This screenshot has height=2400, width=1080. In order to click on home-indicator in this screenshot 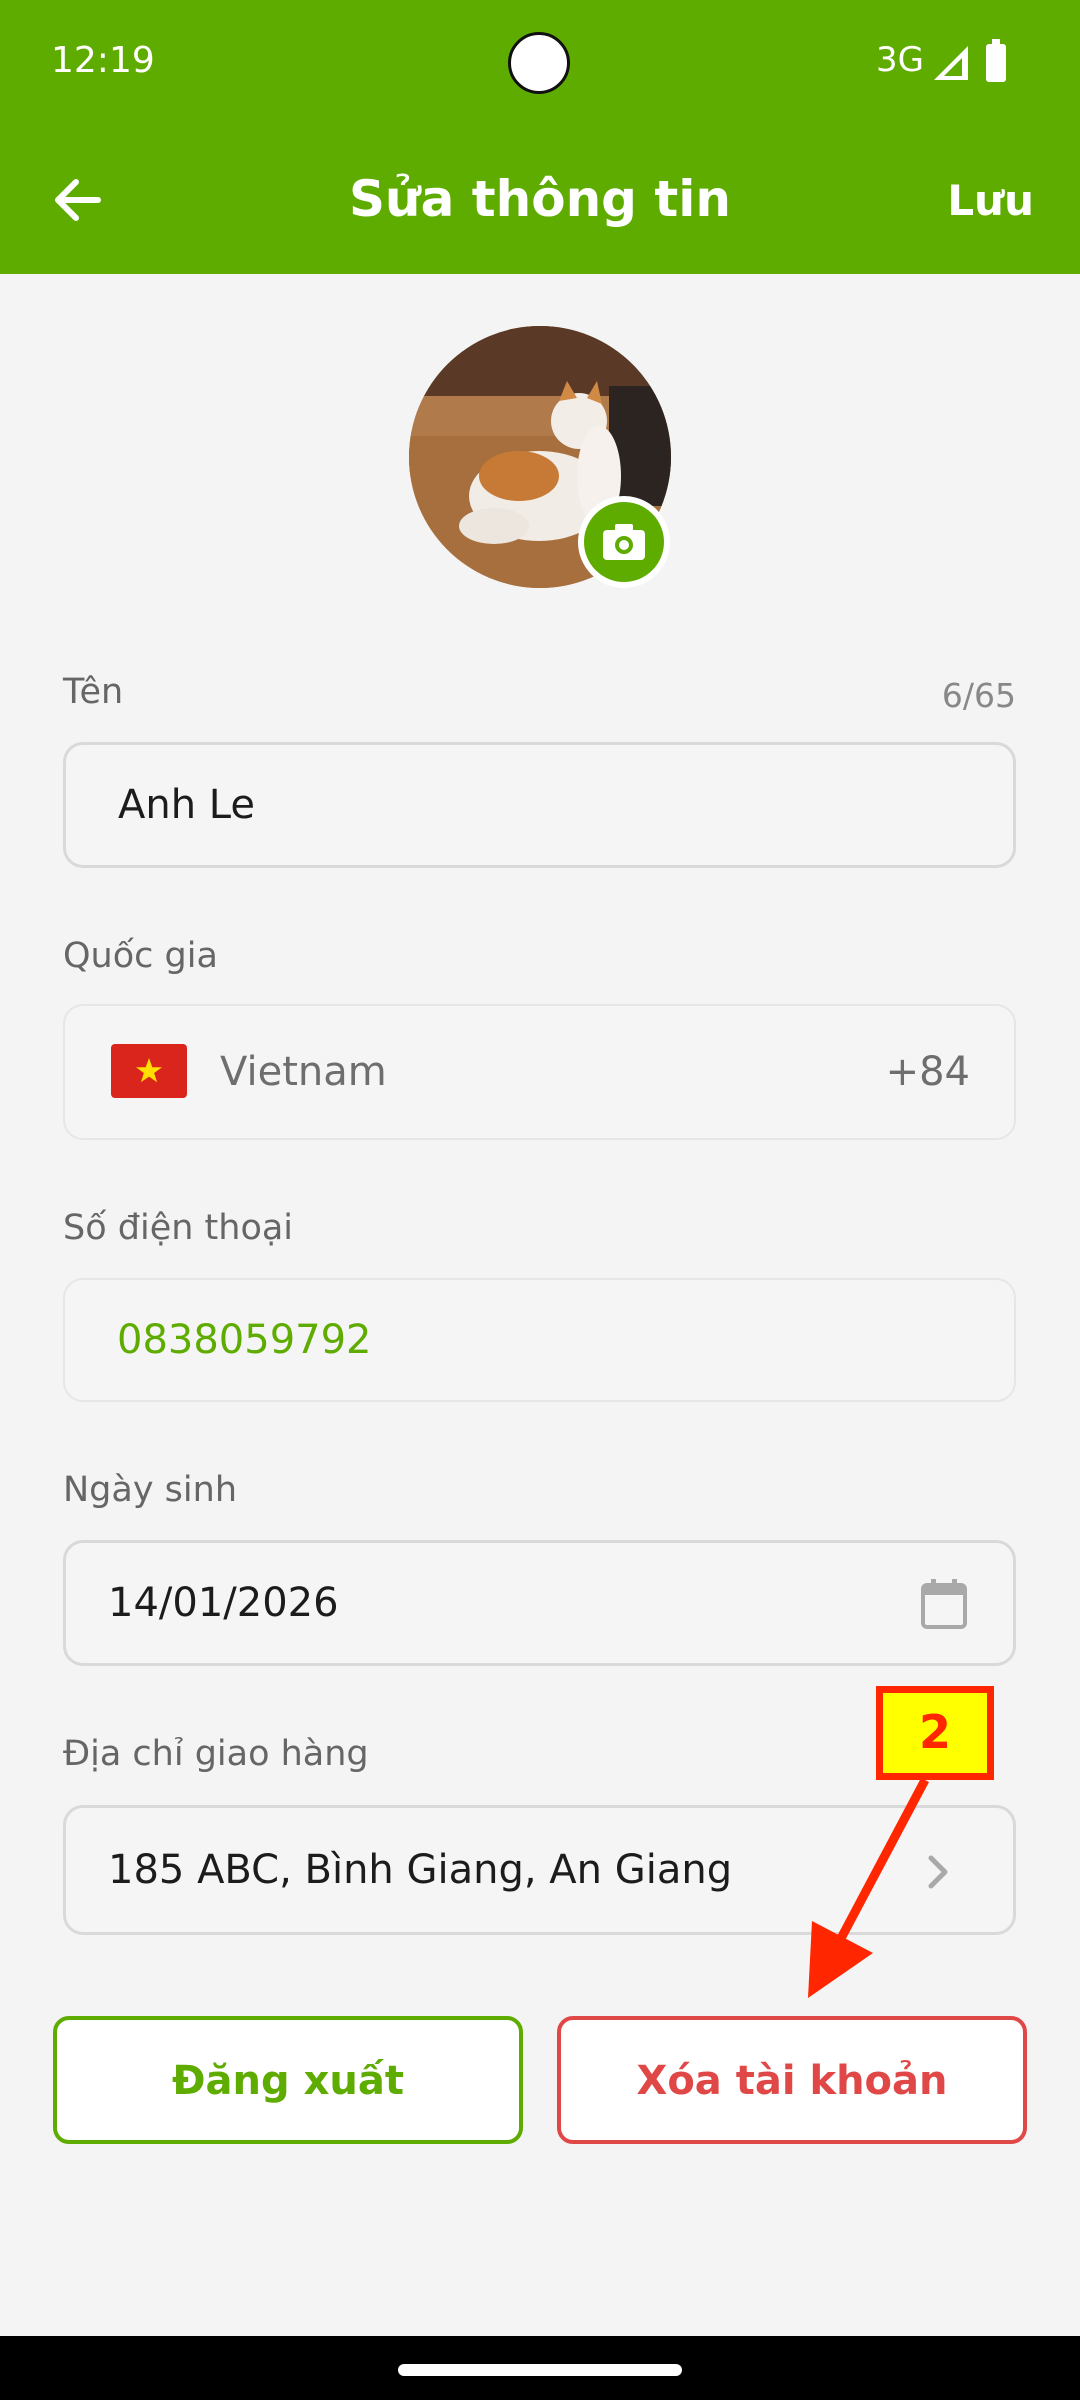, I will do `click(540, 2370)`.